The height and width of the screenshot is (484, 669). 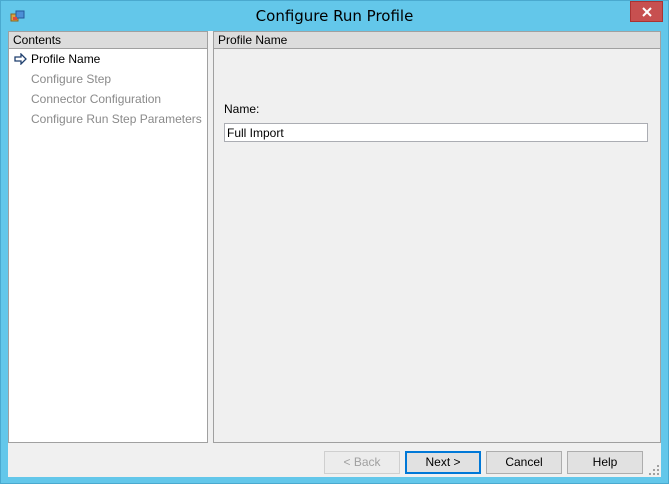 I want to click on step-item-profile-name: Profile Name, so click(x=108, y=59).